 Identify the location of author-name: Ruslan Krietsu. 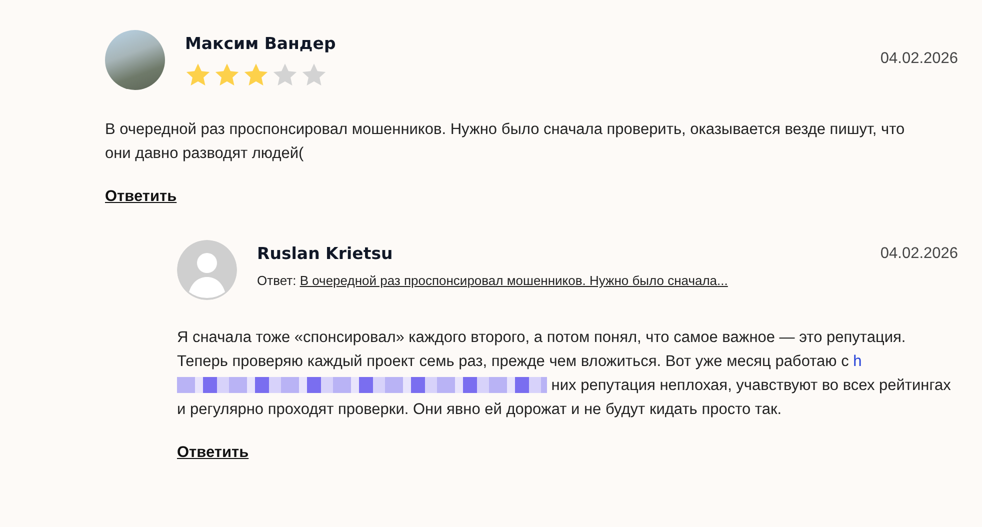
(325, 253).